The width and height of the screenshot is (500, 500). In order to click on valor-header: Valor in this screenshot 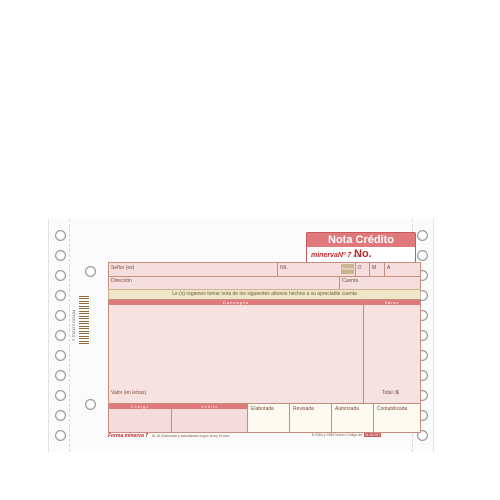, I will do `click(392, 302)`.